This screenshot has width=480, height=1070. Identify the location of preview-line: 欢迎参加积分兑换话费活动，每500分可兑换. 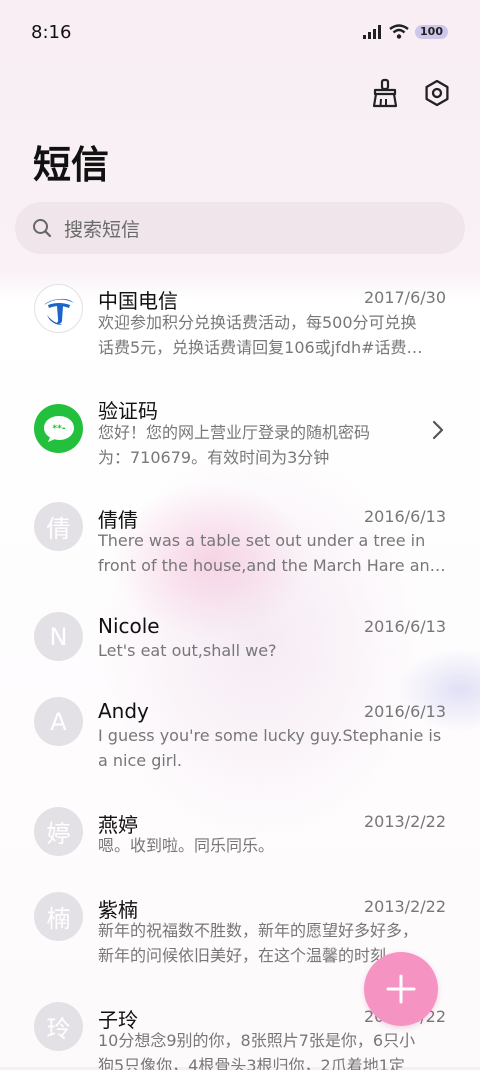
(257, 322).